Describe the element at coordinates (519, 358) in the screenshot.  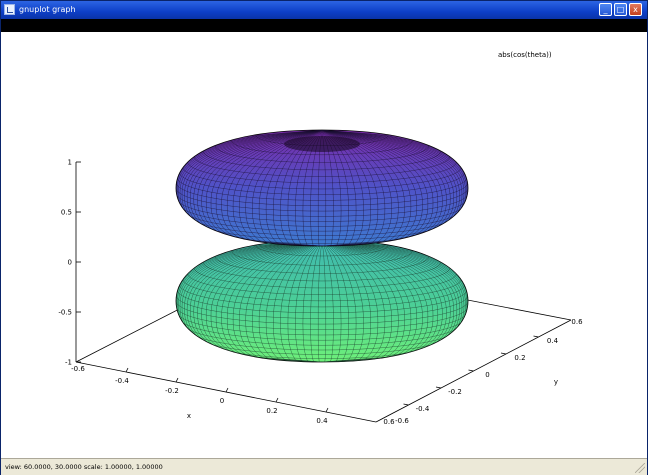
I see `y-tick-label: 0.2` at that location.